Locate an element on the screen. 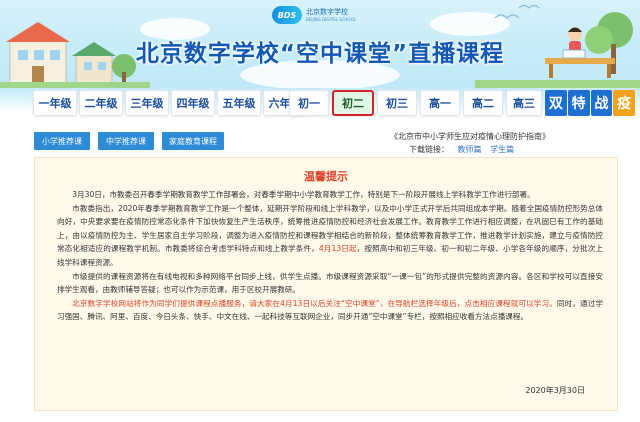 The image size is (640, 422). grade-tab-gao1: 高一 is located at coordinates (440, 103).